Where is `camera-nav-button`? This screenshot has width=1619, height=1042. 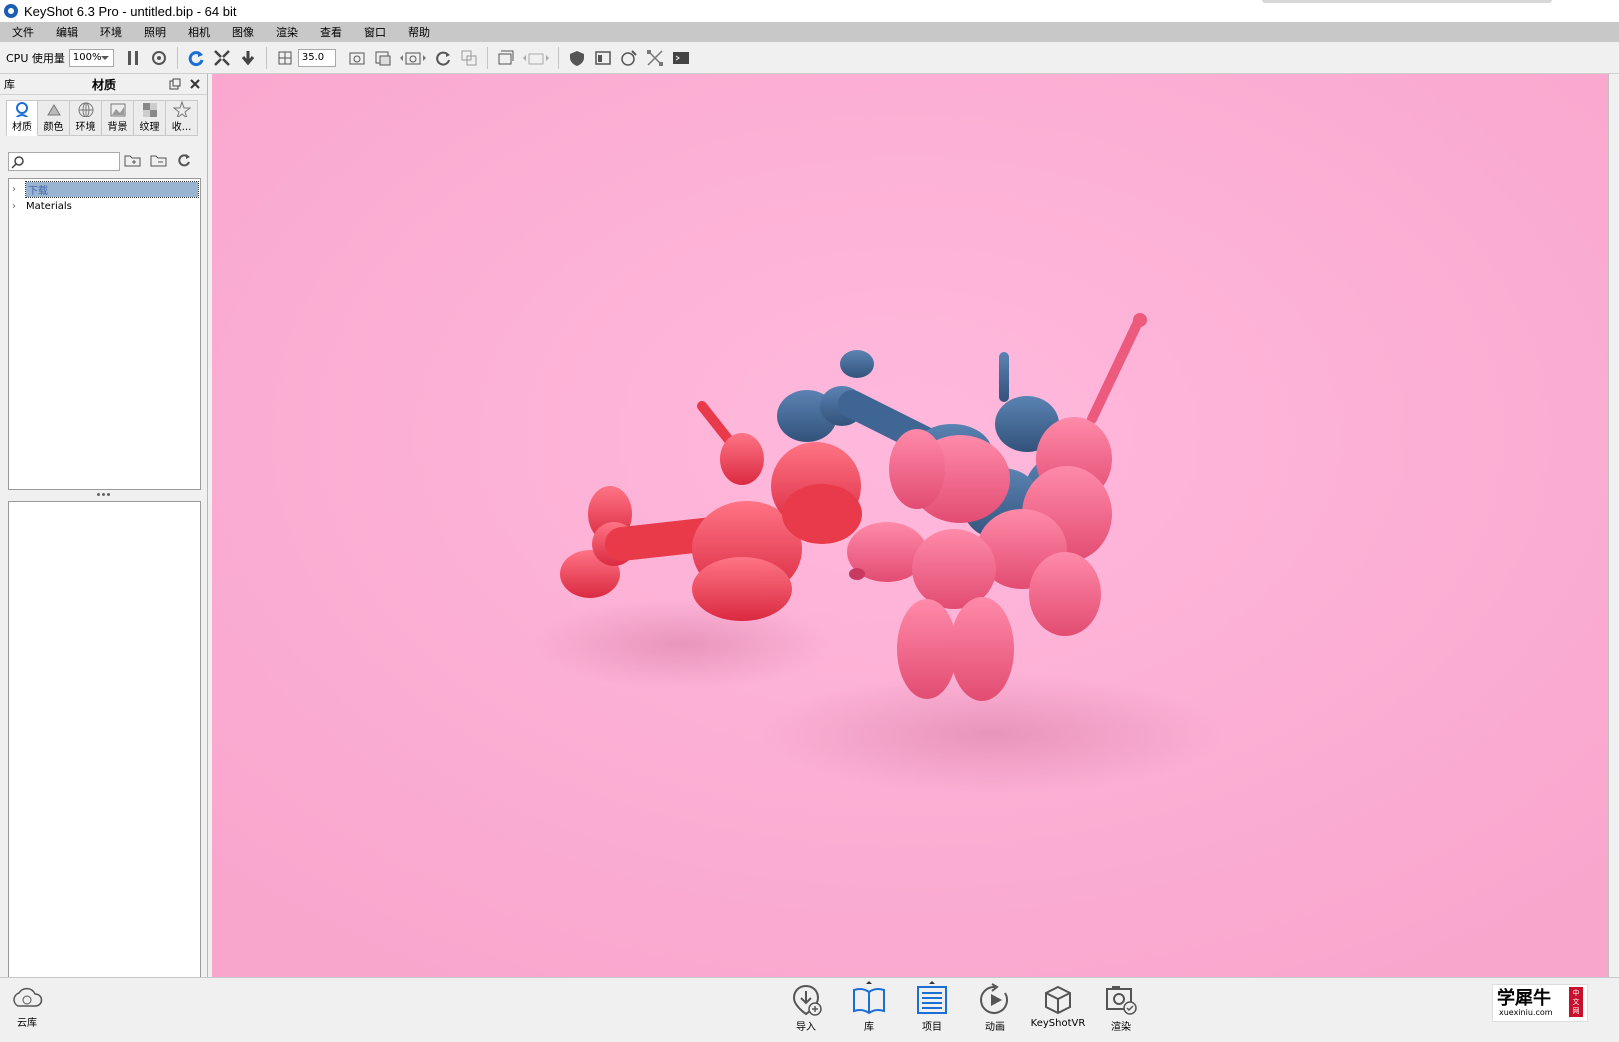 camera-nav-button is located at coordinates (413, 58).